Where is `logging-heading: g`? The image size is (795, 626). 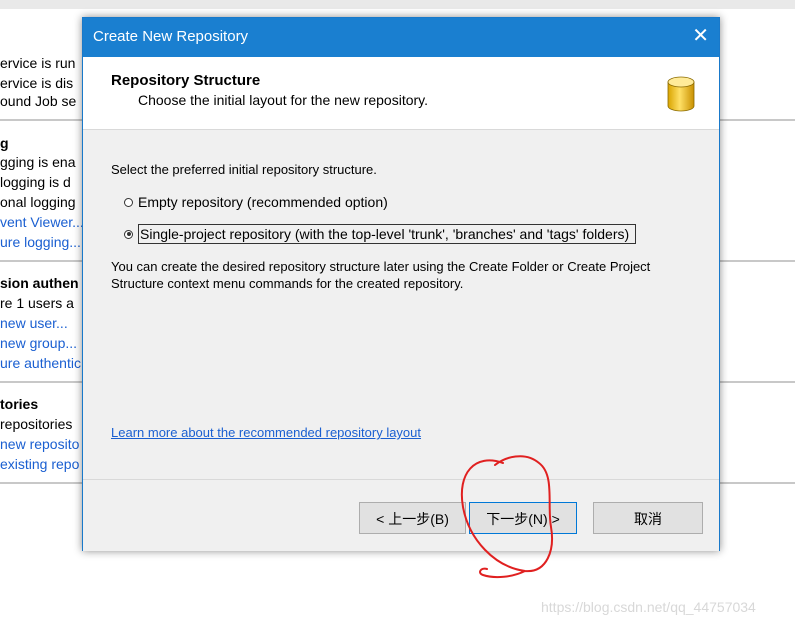
logging-heading: g is located at coordinates (4, 143).